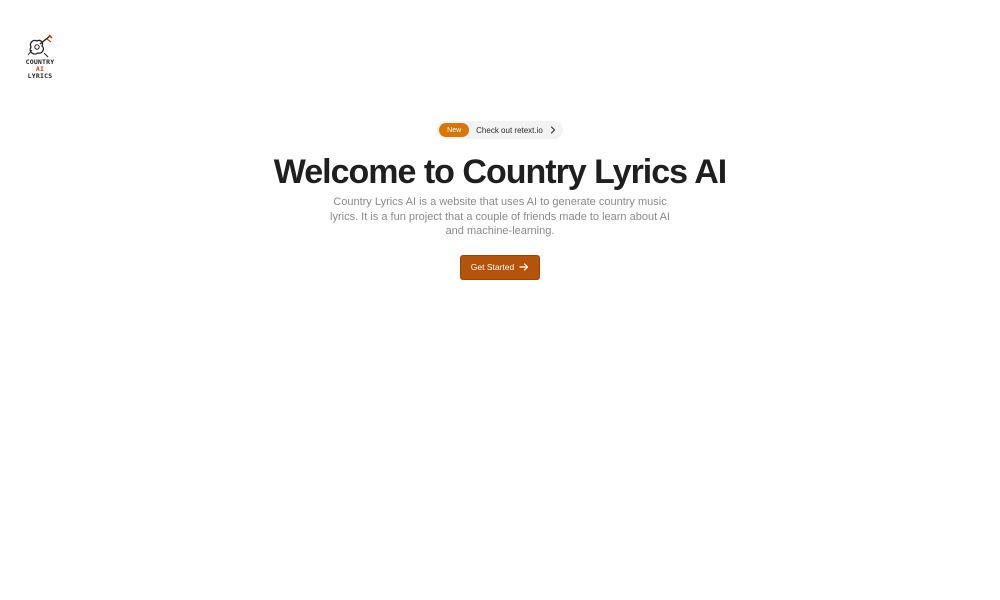  I want to click on get-started-label: Get Started, so click(492, 267).